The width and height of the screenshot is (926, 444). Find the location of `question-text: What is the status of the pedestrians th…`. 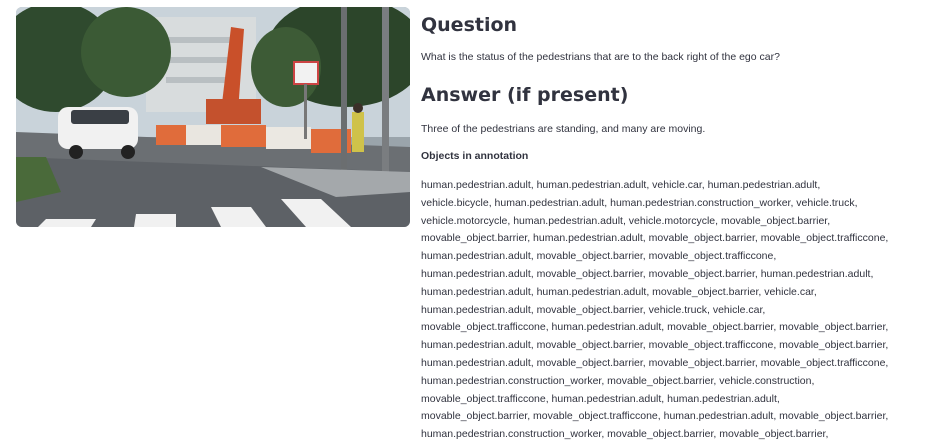

question-text: What is the status of the pedestrians th… is located at coordinates (600, 57).